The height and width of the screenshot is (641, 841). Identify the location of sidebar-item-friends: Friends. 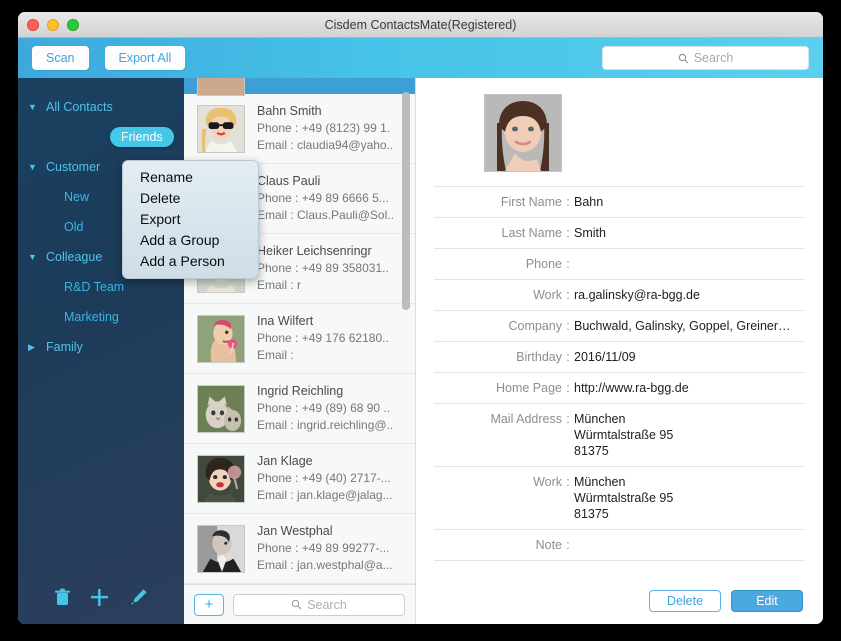
(101, 137).